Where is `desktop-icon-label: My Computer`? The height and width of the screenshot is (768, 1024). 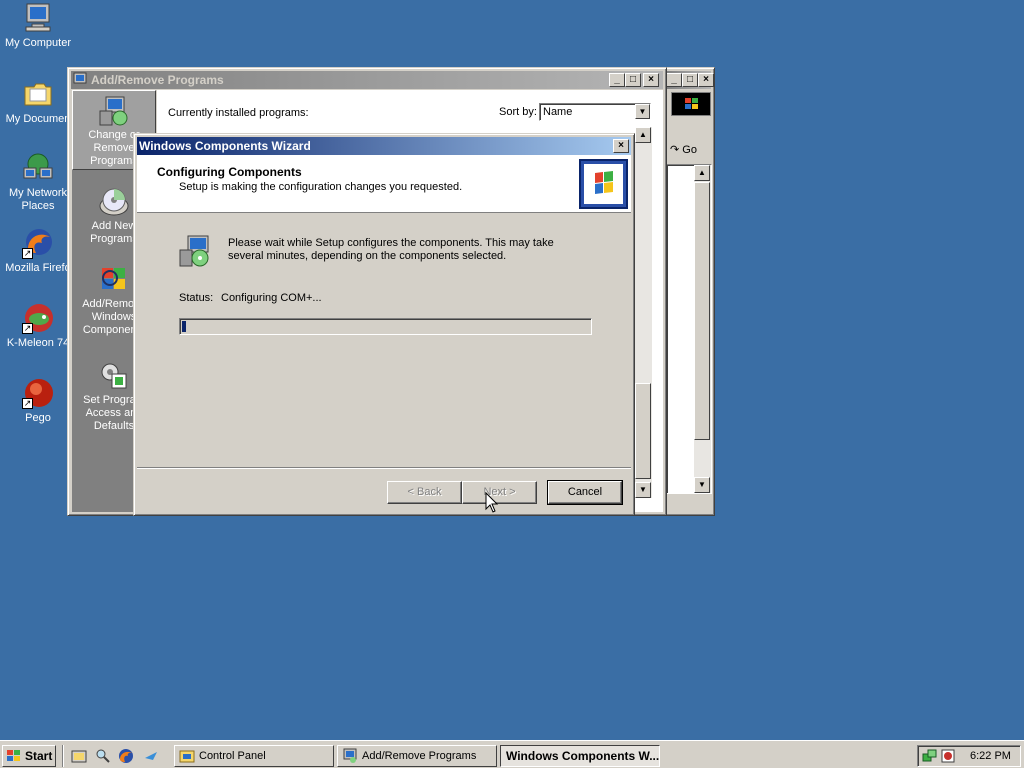
desktop-icon-label: My Computer is located at coordinates (38, 43).